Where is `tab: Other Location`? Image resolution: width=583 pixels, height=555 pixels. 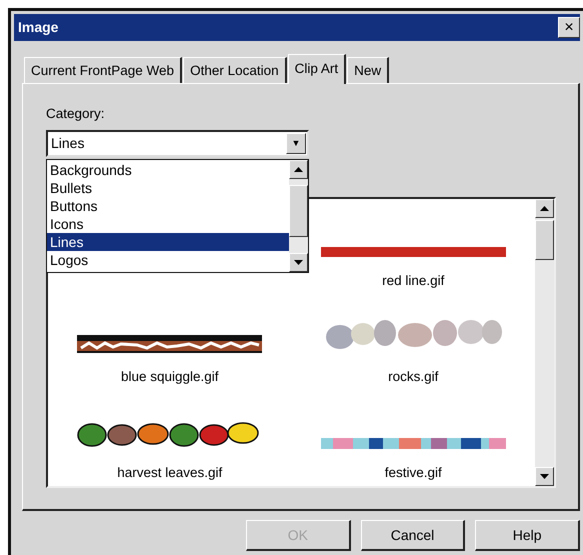
tab: Other Location is located at coordinates (235, 70).